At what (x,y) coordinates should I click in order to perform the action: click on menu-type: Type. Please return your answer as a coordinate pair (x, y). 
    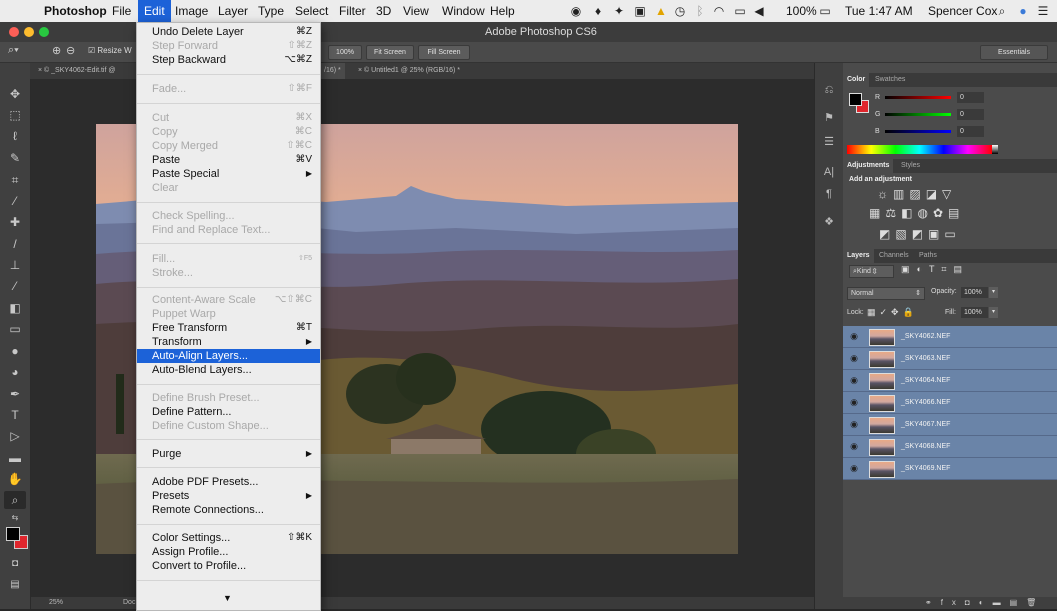
    Looking at the image, I should click on (271, 11).